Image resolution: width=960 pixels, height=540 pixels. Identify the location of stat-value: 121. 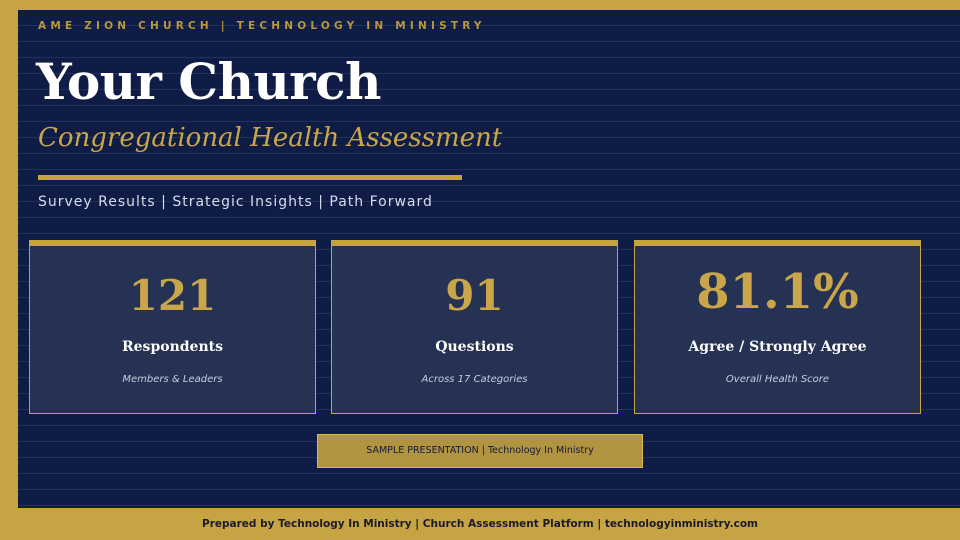
(172, 295).